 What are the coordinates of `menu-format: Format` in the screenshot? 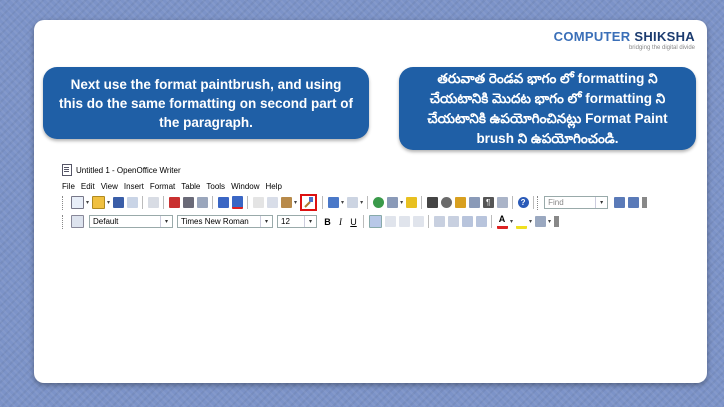 It's located at (162, 186).